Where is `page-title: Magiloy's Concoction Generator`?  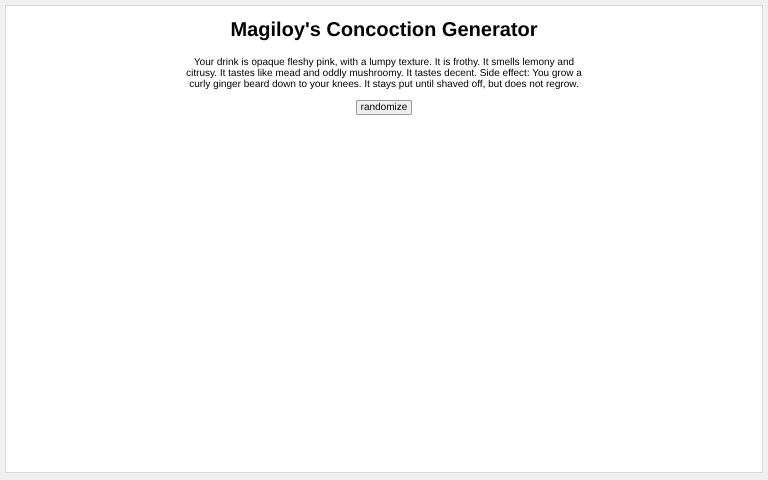
page-title: Magiloy's Concoction Generator is located at coordinates (384, 30).